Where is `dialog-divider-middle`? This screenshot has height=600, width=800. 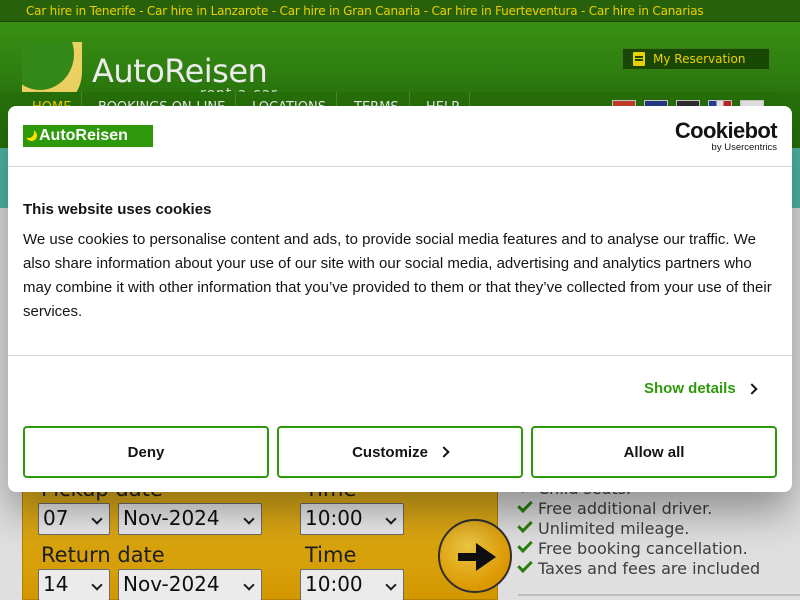 dialog-divider-middle is located at coordinates (400, 355).